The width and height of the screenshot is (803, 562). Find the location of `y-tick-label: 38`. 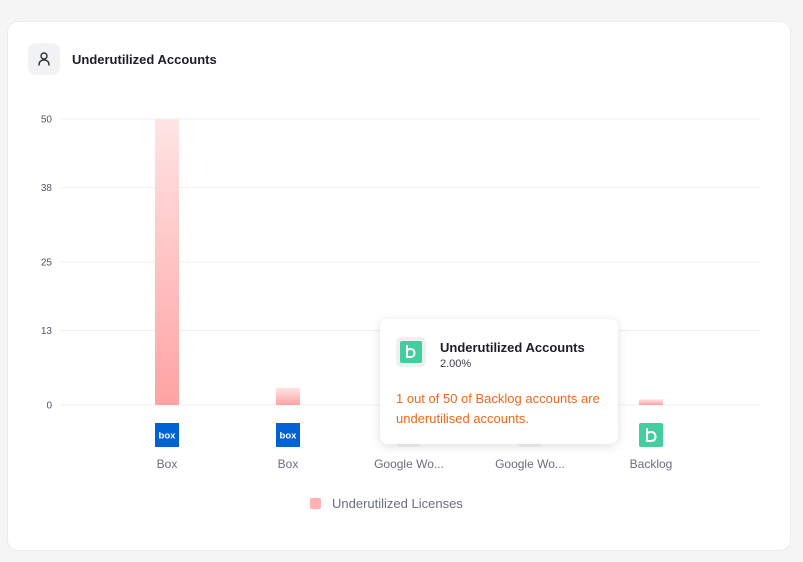

y-tick-label: 38 is located at coordinates (47, 188).